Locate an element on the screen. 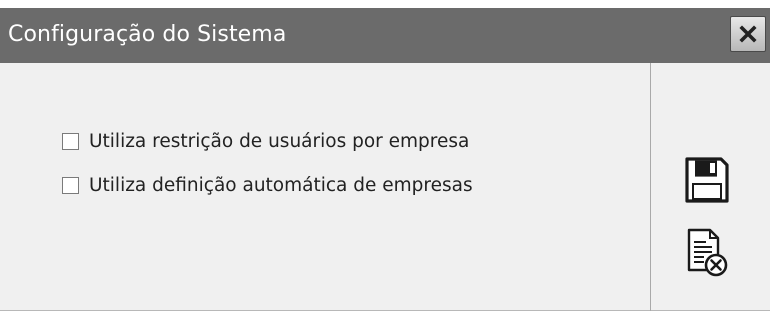 This screenshot has height=311, width=770. close-icon is located at coordinates (748, 34).